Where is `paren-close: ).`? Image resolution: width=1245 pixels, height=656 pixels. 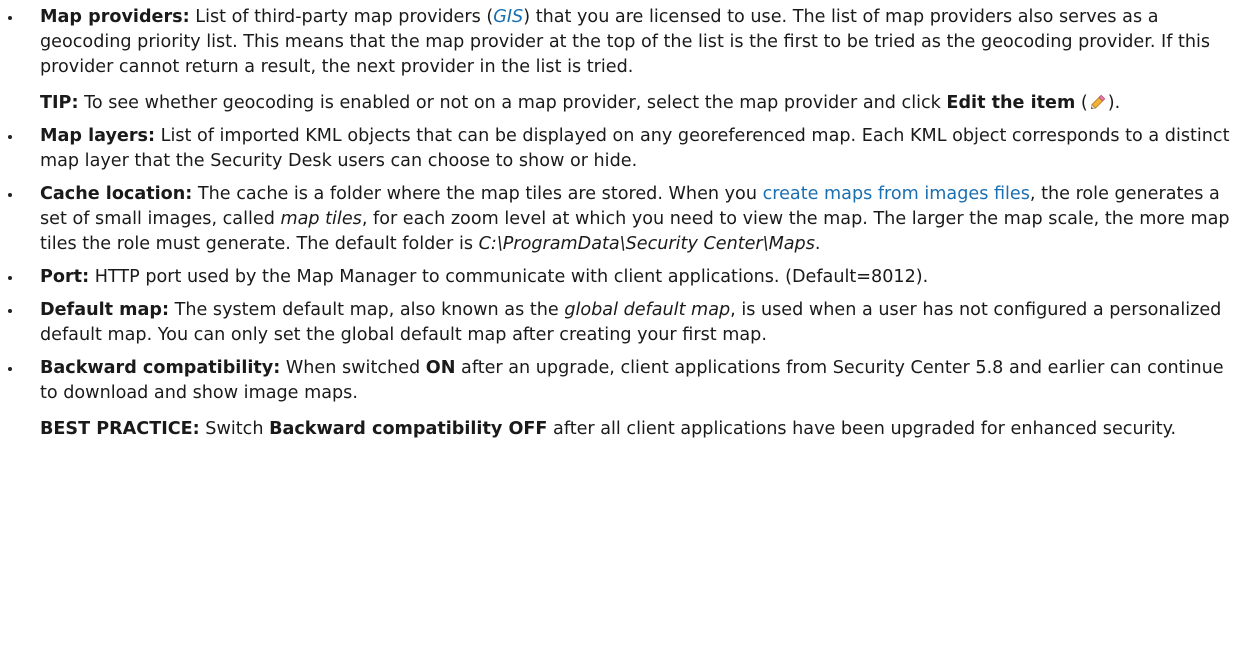 paren-close: ). is located at coordinates (1114, 103).